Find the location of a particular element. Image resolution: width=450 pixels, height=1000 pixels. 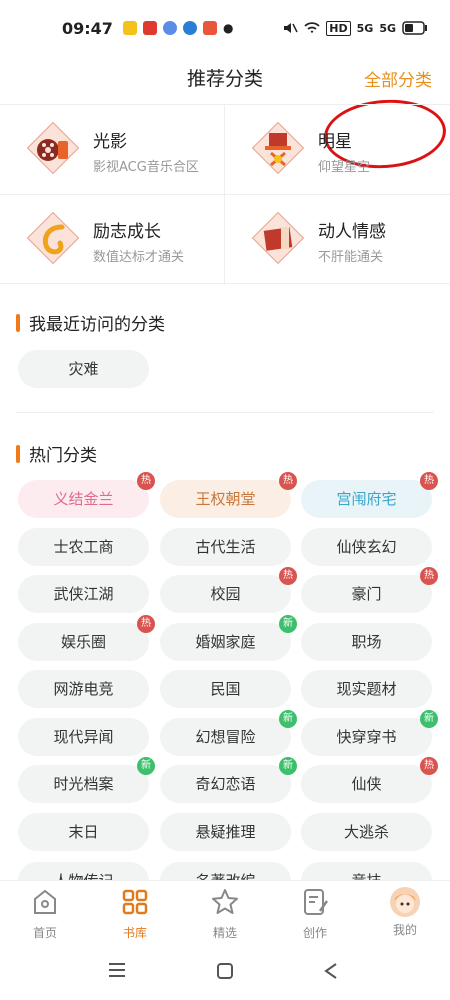

bottom-tab-bar: 首页 书库 精选 创作 我的 is located at coordinates (225, 911).